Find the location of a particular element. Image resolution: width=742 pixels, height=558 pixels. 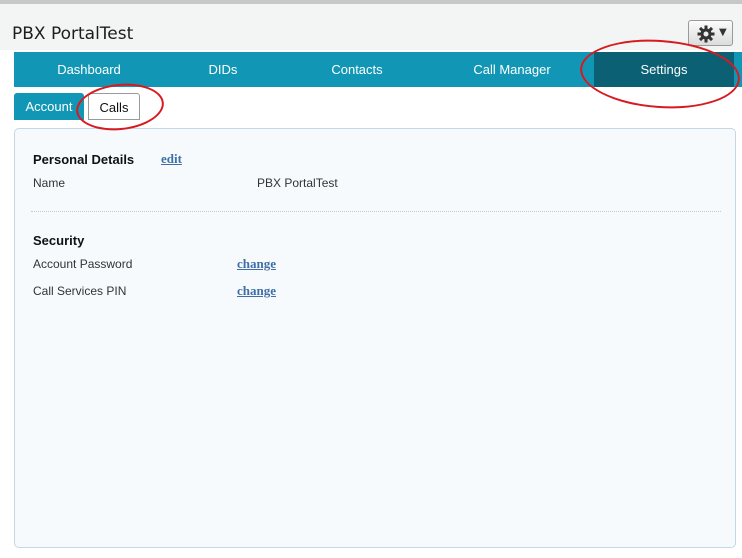

subtab-account: Account is located at coordinates (49, 106).